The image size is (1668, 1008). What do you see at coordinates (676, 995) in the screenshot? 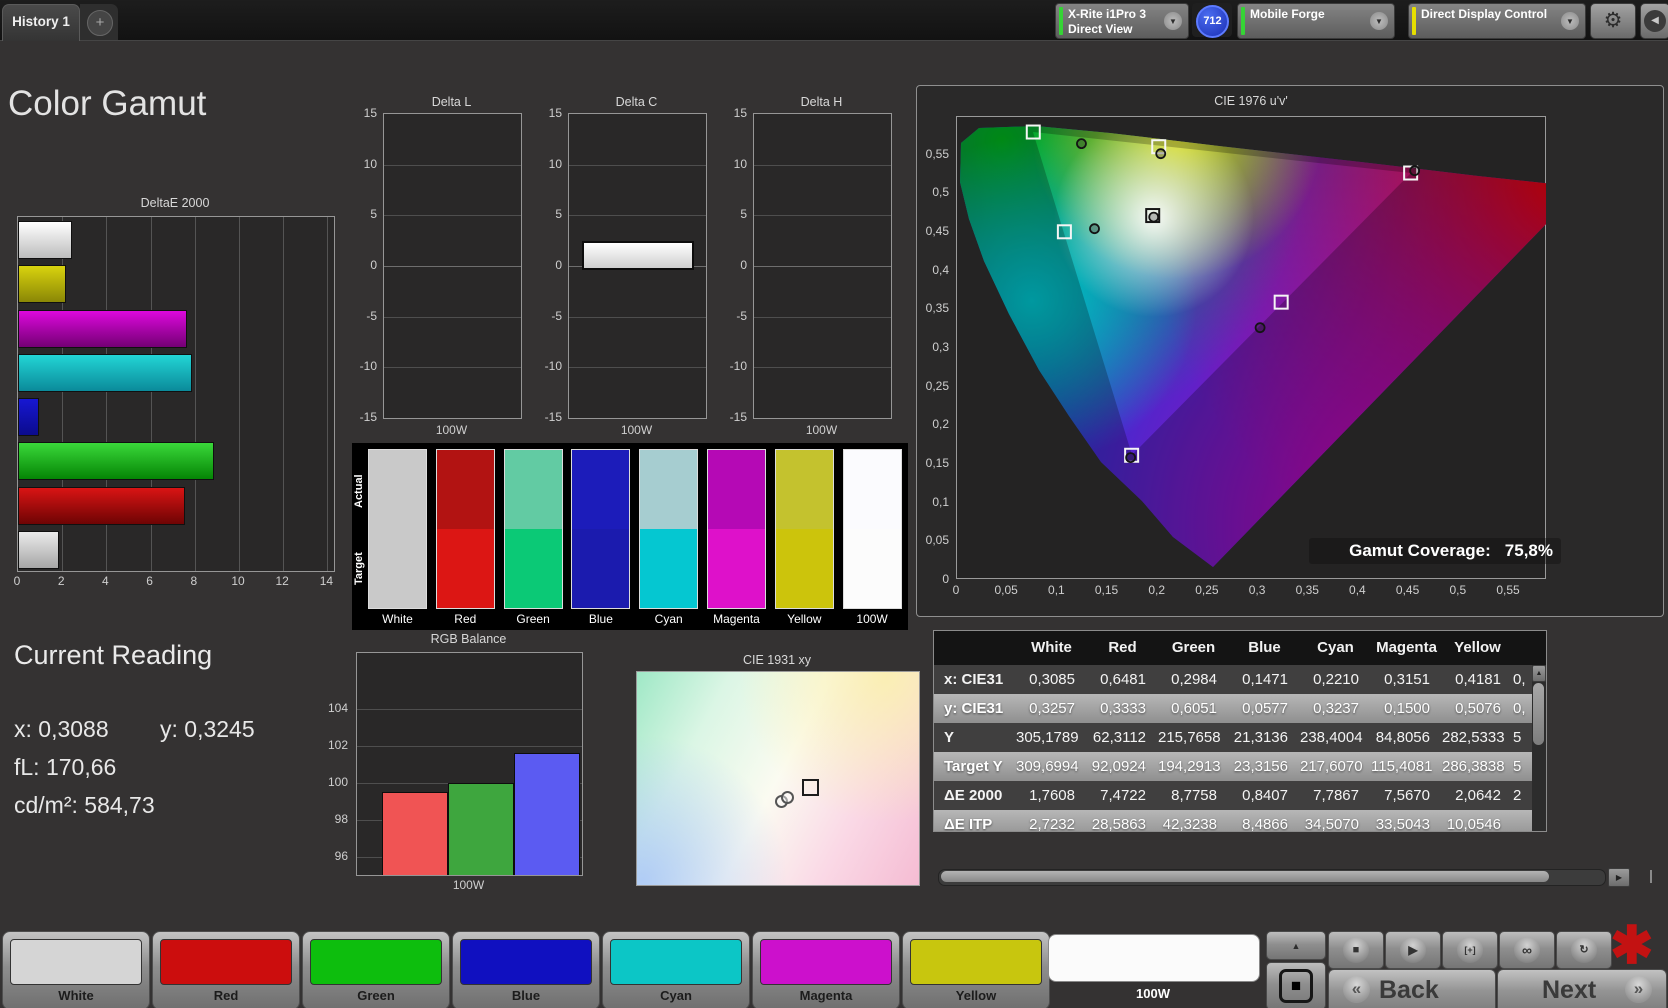
I see `pattern-label: Cyan` at bounding box center [676, 995].